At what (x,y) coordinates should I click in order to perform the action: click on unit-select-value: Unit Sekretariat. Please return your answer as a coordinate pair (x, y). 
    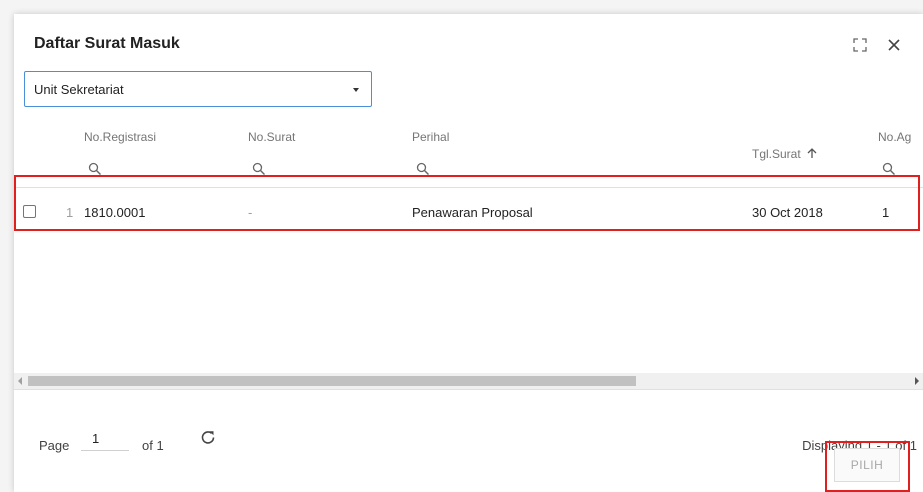
    Looking at the image, I should click on (79, 89).